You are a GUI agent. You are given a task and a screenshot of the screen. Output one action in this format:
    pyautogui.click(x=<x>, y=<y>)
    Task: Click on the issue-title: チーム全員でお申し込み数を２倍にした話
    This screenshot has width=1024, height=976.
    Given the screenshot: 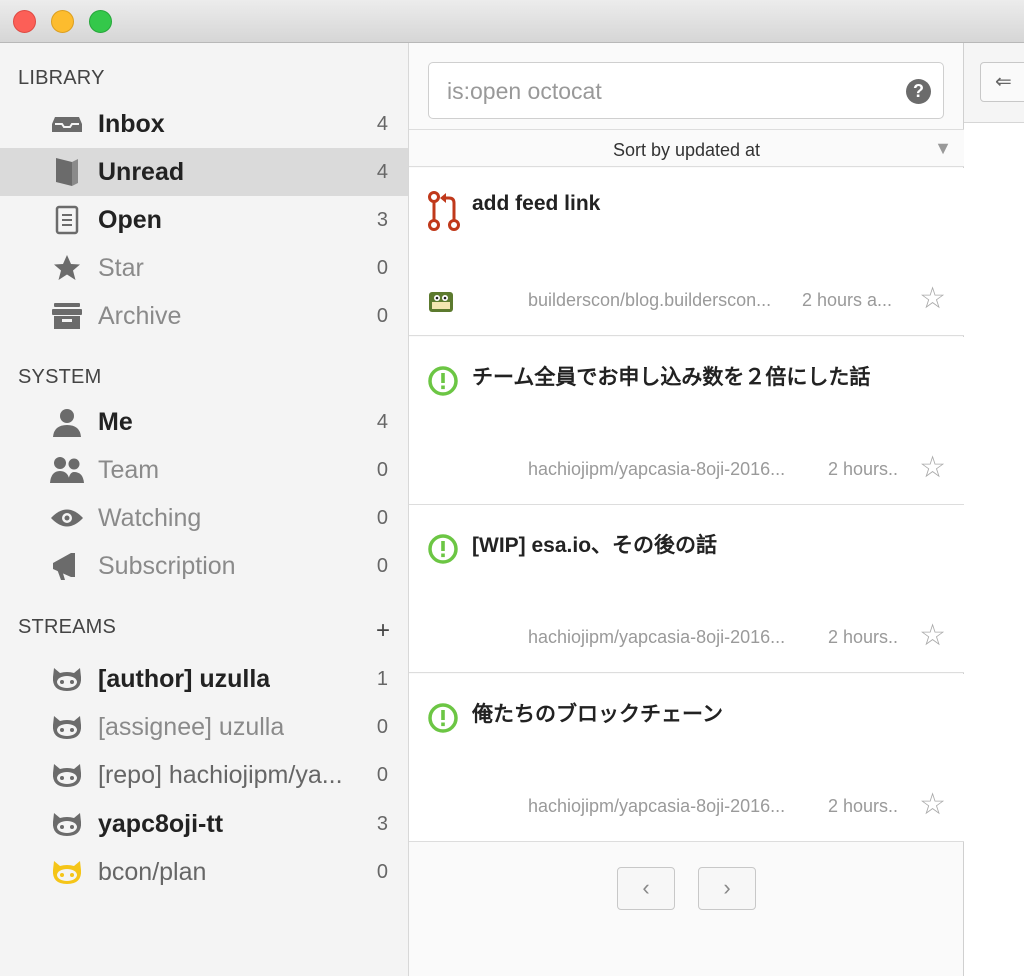 What is the action you would take?
    pyautogui.click(x=671, y=377)
    